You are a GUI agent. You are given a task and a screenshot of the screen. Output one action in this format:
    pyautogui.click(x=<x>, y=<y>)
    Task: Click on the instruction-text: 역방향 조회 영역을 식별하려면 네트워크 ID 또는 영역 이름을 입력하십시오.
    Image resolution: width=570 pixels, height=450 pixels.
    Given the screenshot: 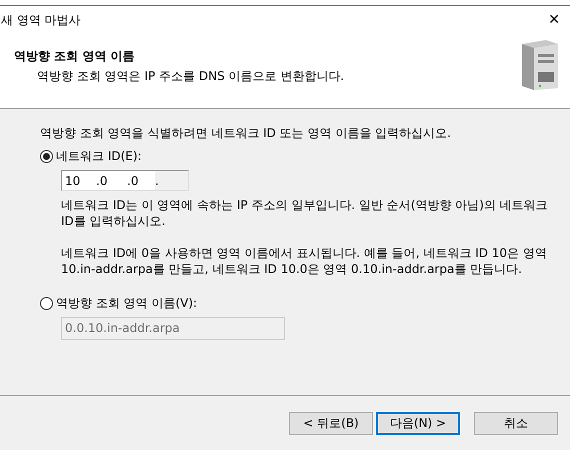 What is the action you would take?
    pyautogui.click(x=246, y=133)
    